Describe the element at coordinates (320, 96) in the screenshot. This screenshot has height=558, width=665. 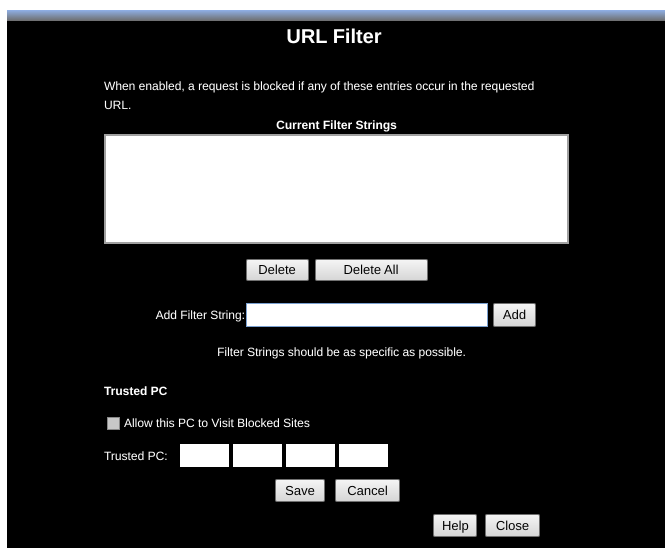
I see `description: When enabled, a request is blocked if any of these entries occur in the requested URL.` at that location.